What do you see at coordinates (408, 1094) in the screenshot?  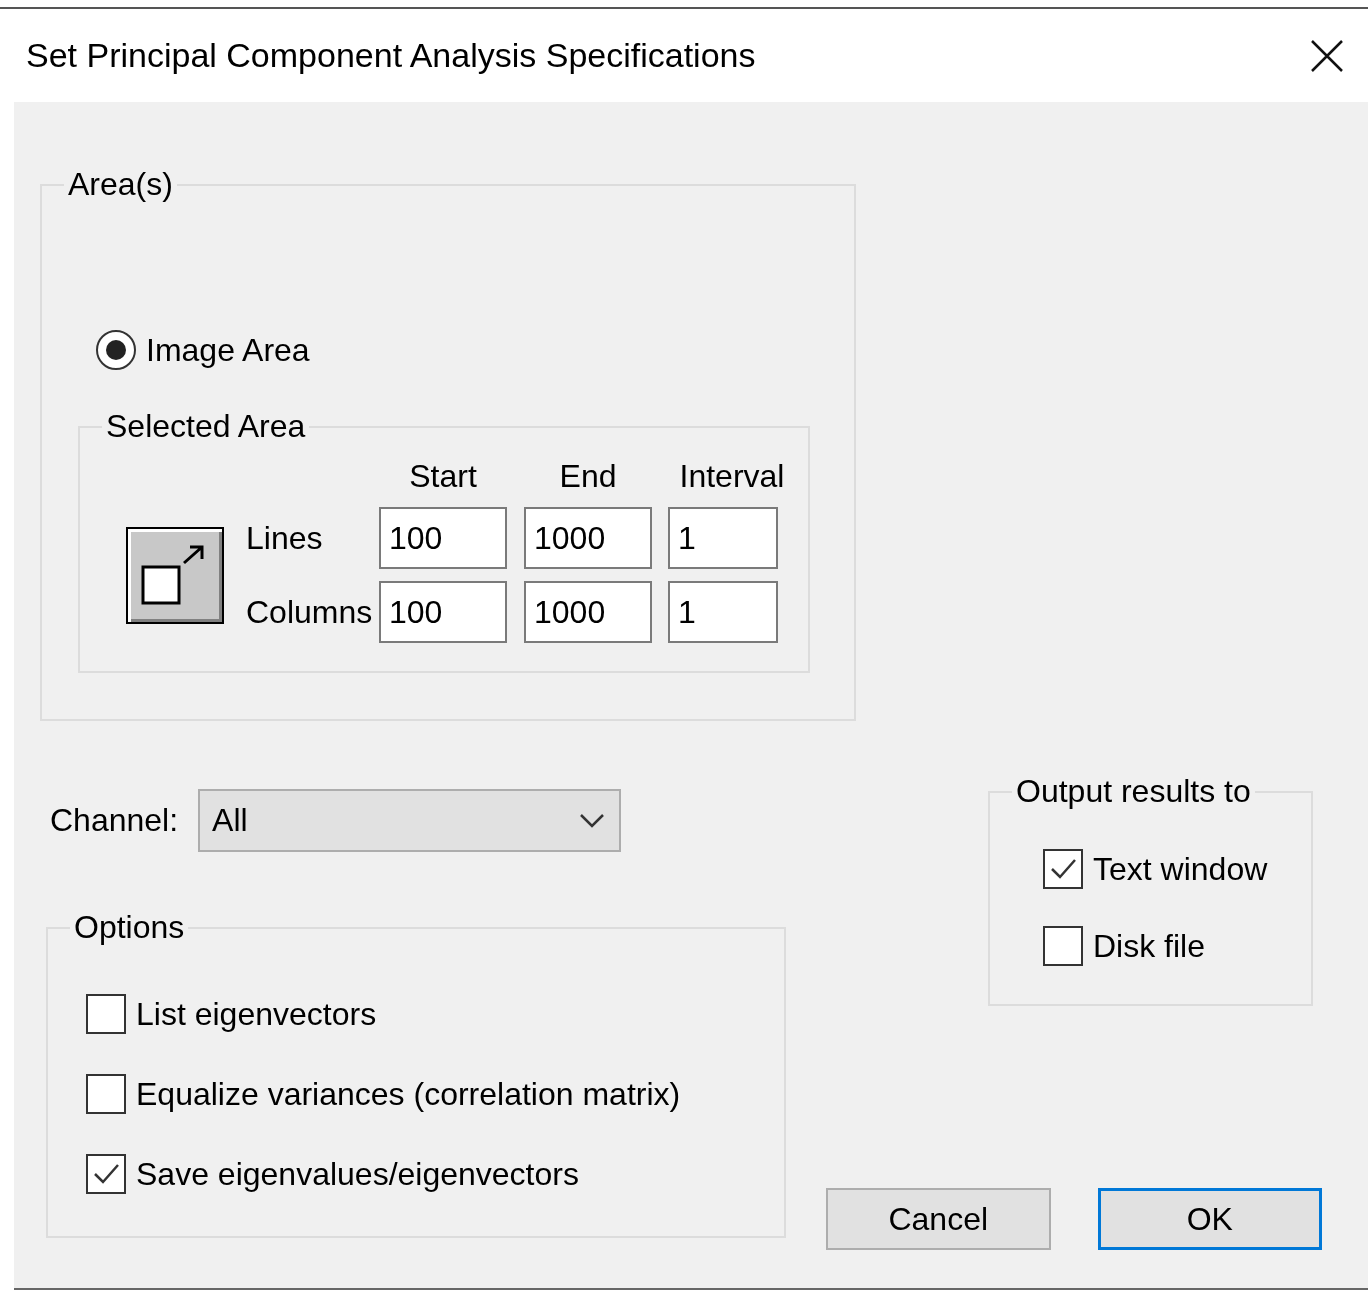 I see `checkbox-label: Equalize variances (correlation matrix)` at bounding box center [408, 1094].